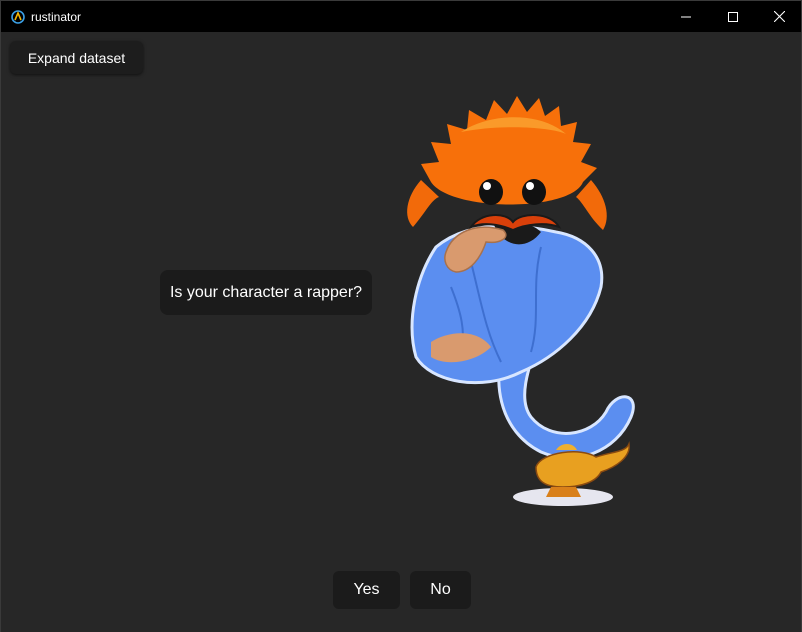 The height and width of the screenshot is (632, 802). Describe the element at coordinates (534, 192) in the screenshot. I see `crab-right-eye` at that location.